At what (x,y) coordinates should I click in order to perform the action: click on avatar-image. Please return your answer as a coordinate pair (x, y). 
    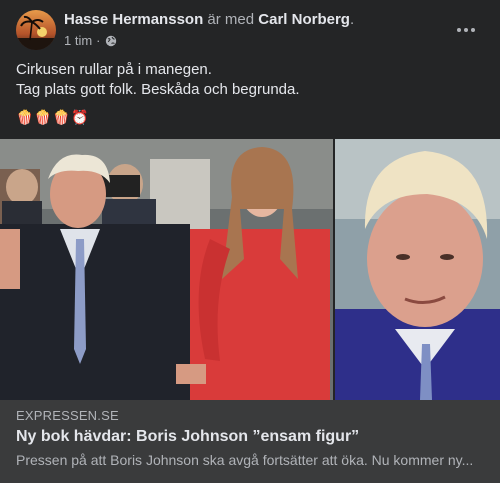
    Looking at the image, I should click on (36, 30).